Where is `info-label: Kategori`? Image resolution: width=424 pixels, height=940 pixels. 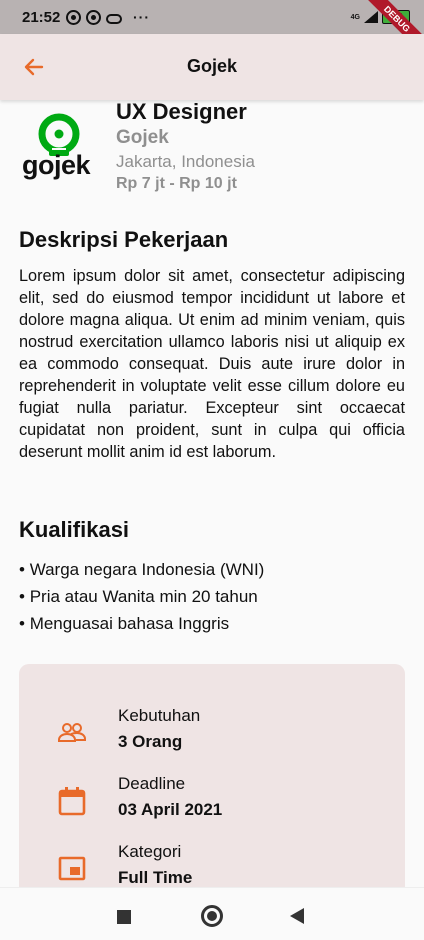
info-label: Kategori is located at coordinates (150, 851).